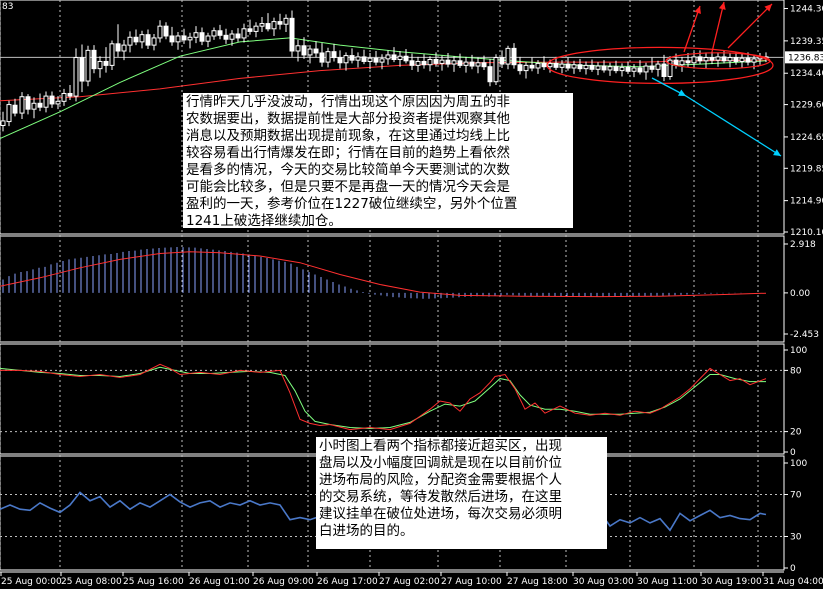  What do you see at coordinates (793, 453) in the screenshot?
I see `stoch-tick-label: 0` at bounding box center [793, 453].